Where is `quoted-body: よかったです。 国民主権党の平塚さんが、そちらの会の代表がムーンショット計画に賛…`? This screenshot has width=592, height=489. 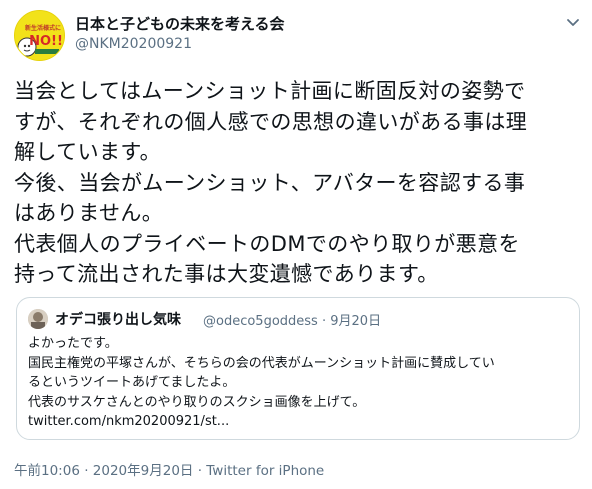
quoted-body: よかったです。 国民主権党の平塚さんが、そちらの会の代表がムーンショット計画に賛… is located at coordinates (261, 373).